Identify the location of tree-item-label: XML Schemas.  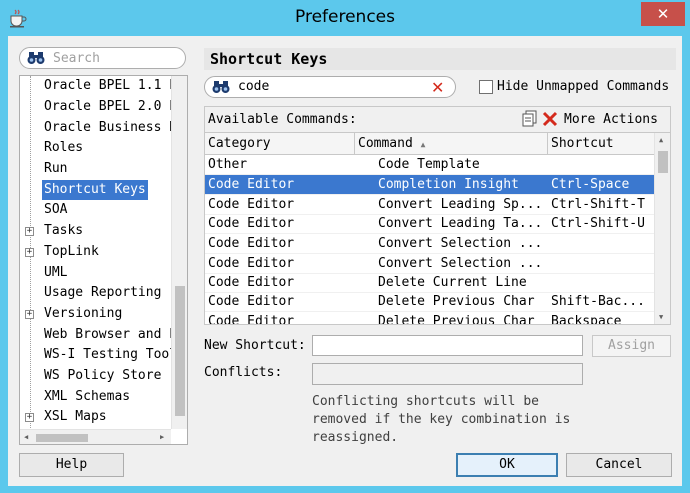
(87, 396).